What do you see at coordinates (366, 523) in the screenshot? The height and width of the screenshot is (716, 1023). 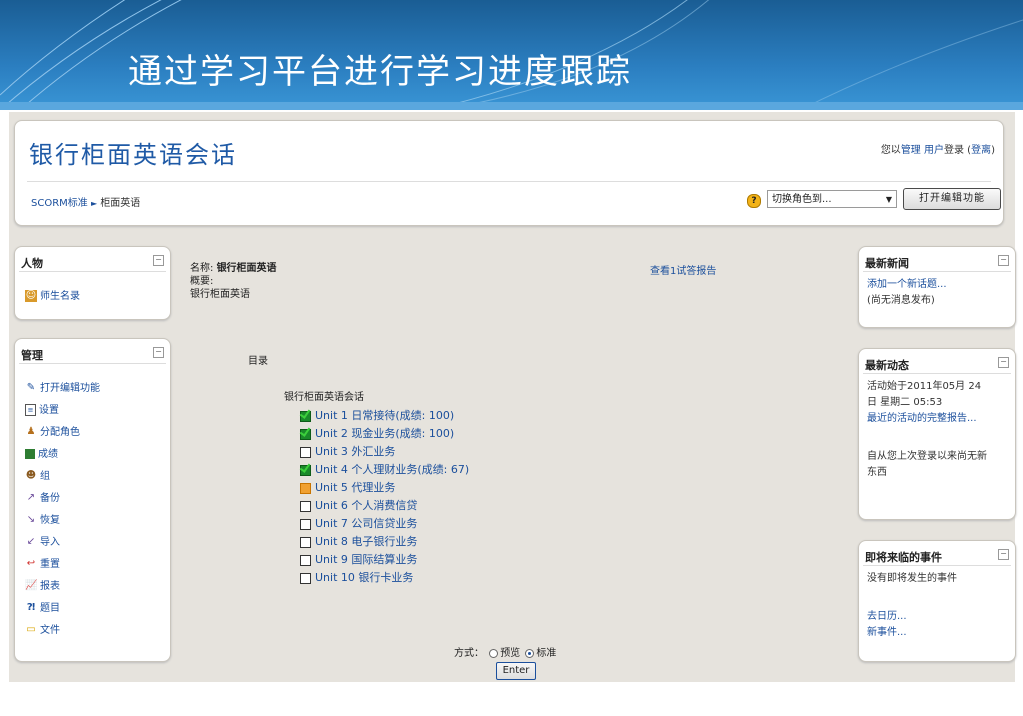 I see `unit-link: Unit 7 公司信贷业务` at bounding box center [366, 523].